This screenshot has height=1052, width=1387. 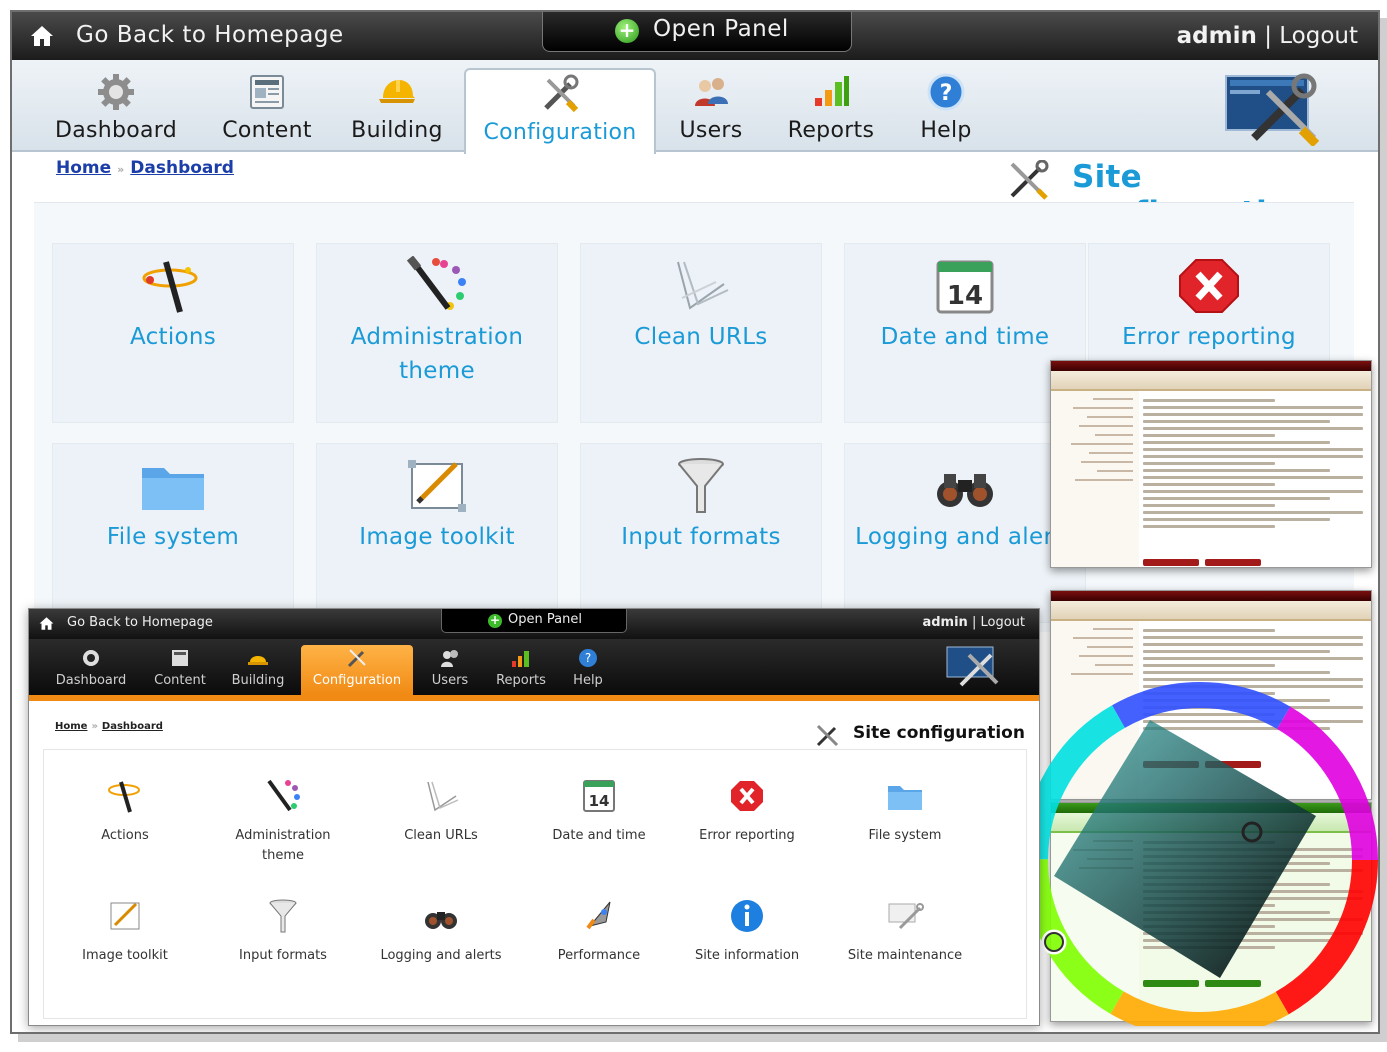 What do you see at coordinates (283, 955) in the screenshot?
I see `overlay-tile-label: Input formats` at bounding box center [283, 955].